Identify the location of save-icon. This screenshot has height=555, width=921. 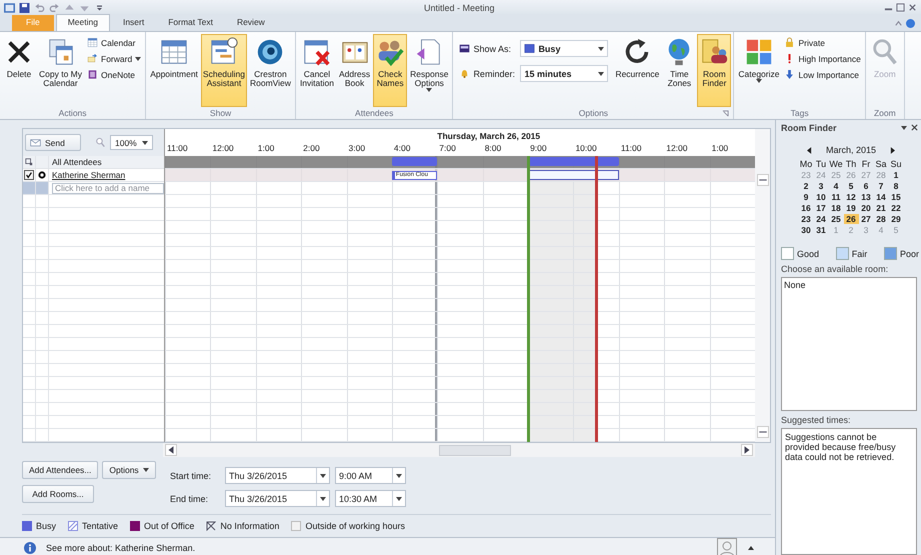
(24, 7).